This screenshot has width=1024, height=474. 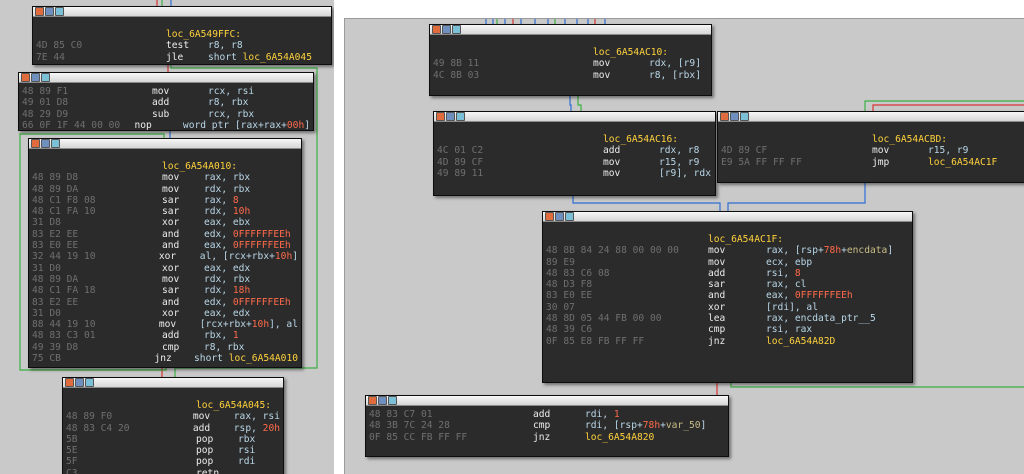 What do you see at coordinates (165, 324) in the screenshot?
I see `instruction-line: 88 44 19 10 mov [rcx+rbx+10h], al` at bounding box center [165, 324].